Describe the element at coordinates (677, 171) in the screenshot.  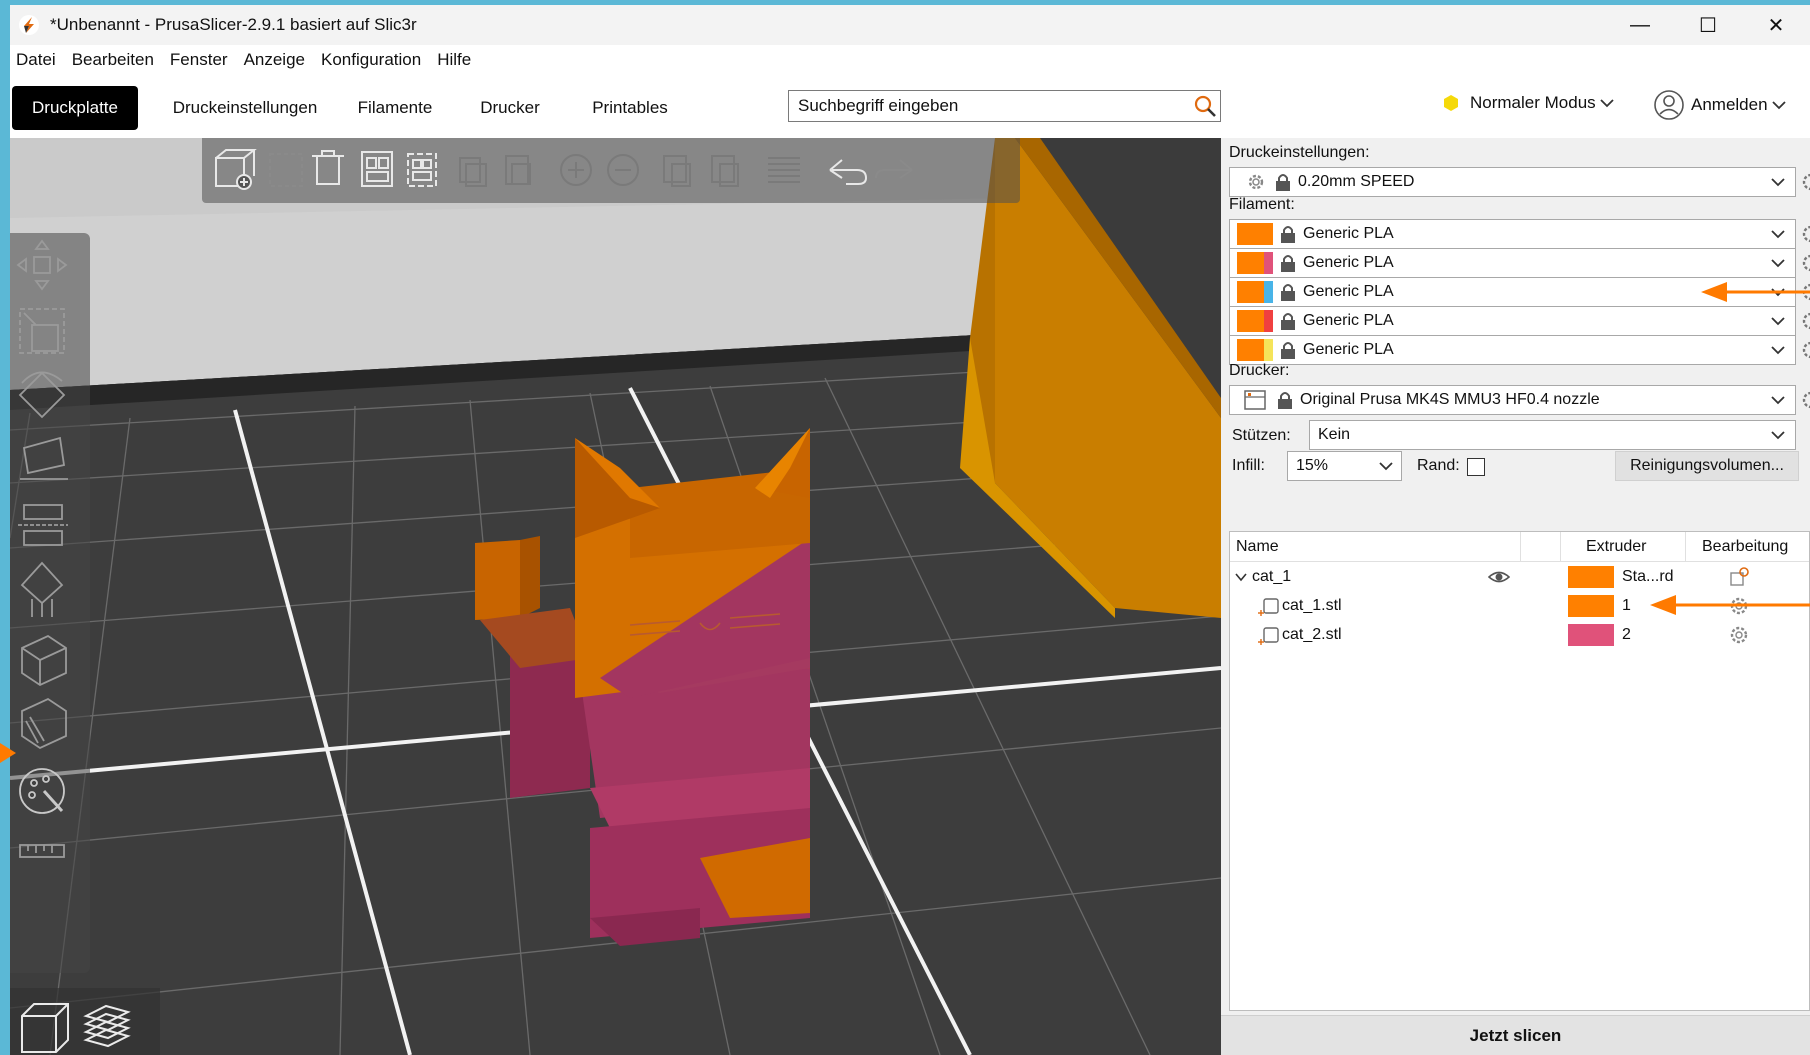
I see `split-objects-icon` at that location.